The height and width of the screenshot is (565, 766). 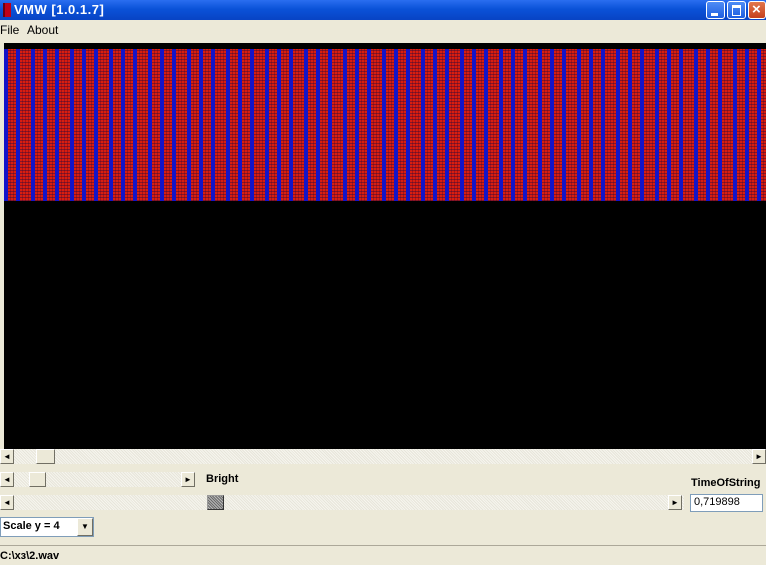 I want to click on bright-left-button: ◄, so click(x=7, y=479).